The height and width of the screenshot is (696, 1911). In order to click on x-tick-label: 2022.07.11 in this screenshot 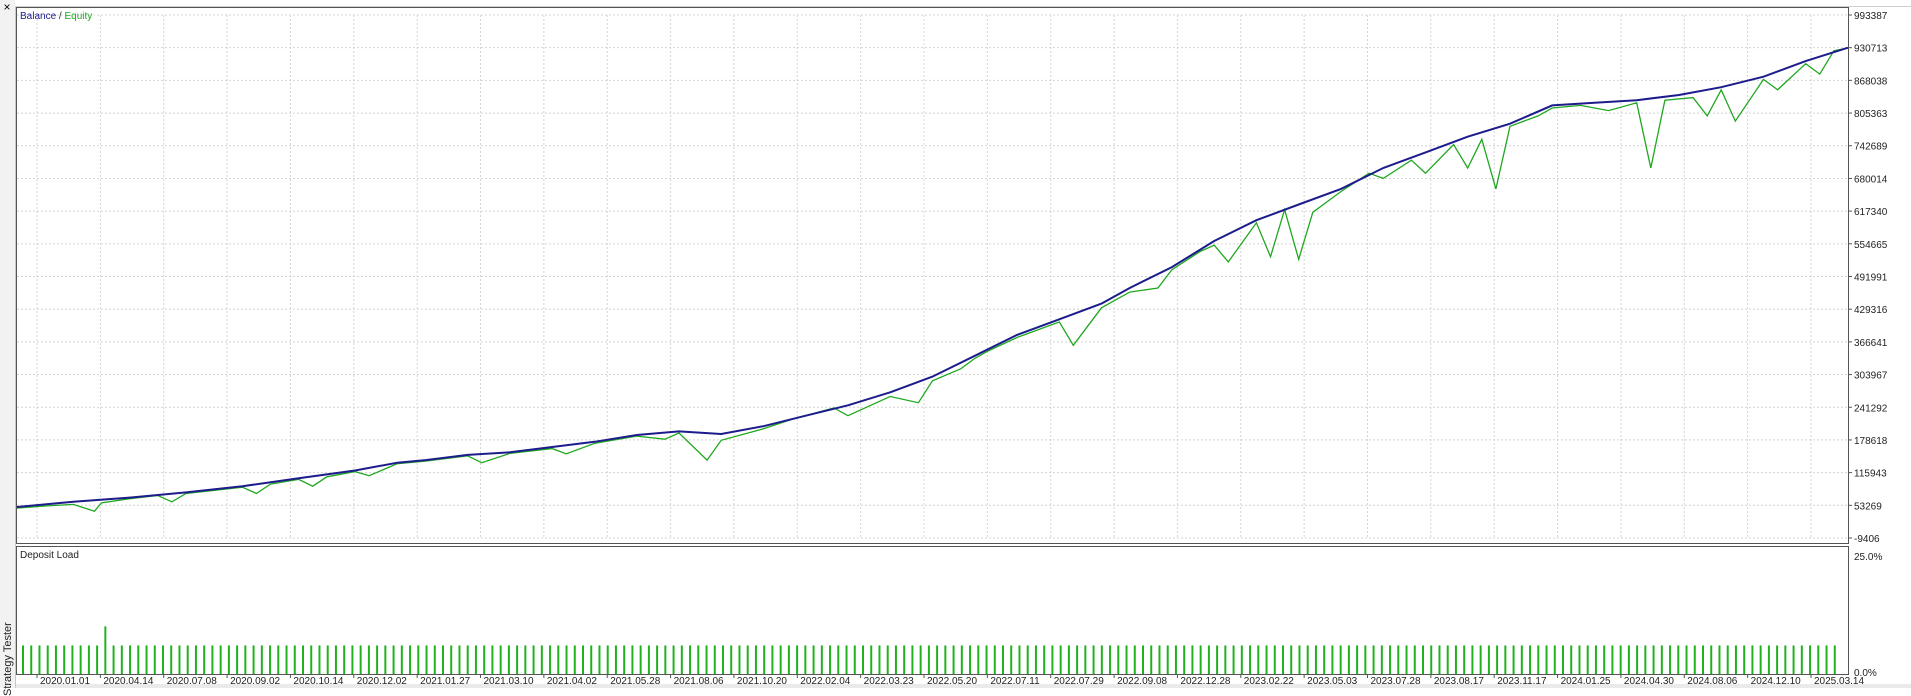, I will do `click(1015, 680)`.